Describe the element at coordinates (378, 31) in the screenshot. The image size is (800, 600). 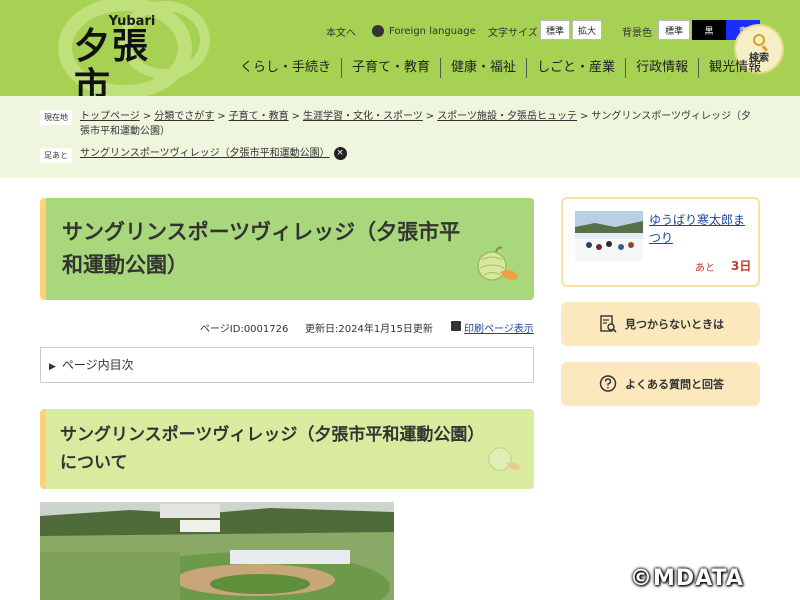
I see `globe-icon` at that location.